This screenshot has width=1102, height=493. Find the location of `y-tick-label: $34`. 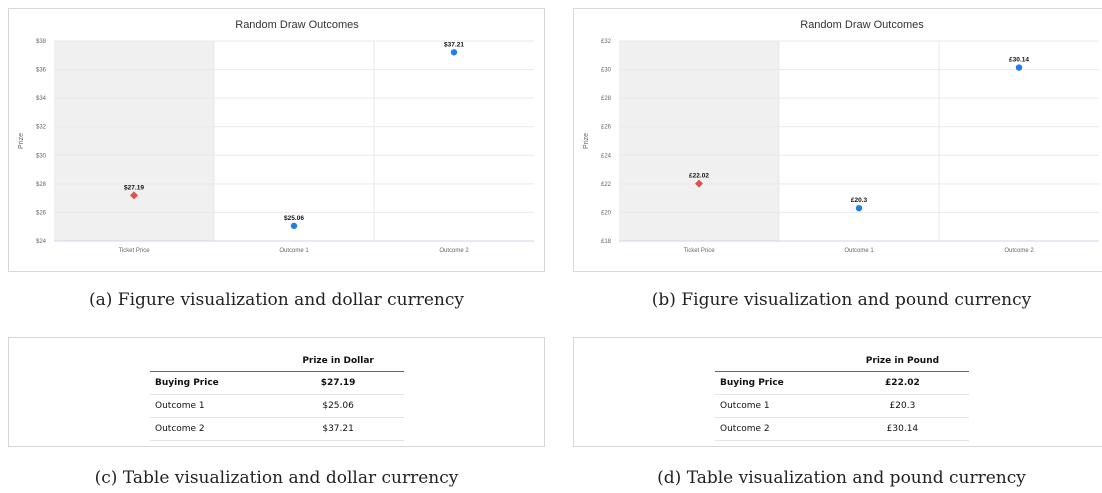

y-tick-label: $34 is located at coordinates (41, 99).